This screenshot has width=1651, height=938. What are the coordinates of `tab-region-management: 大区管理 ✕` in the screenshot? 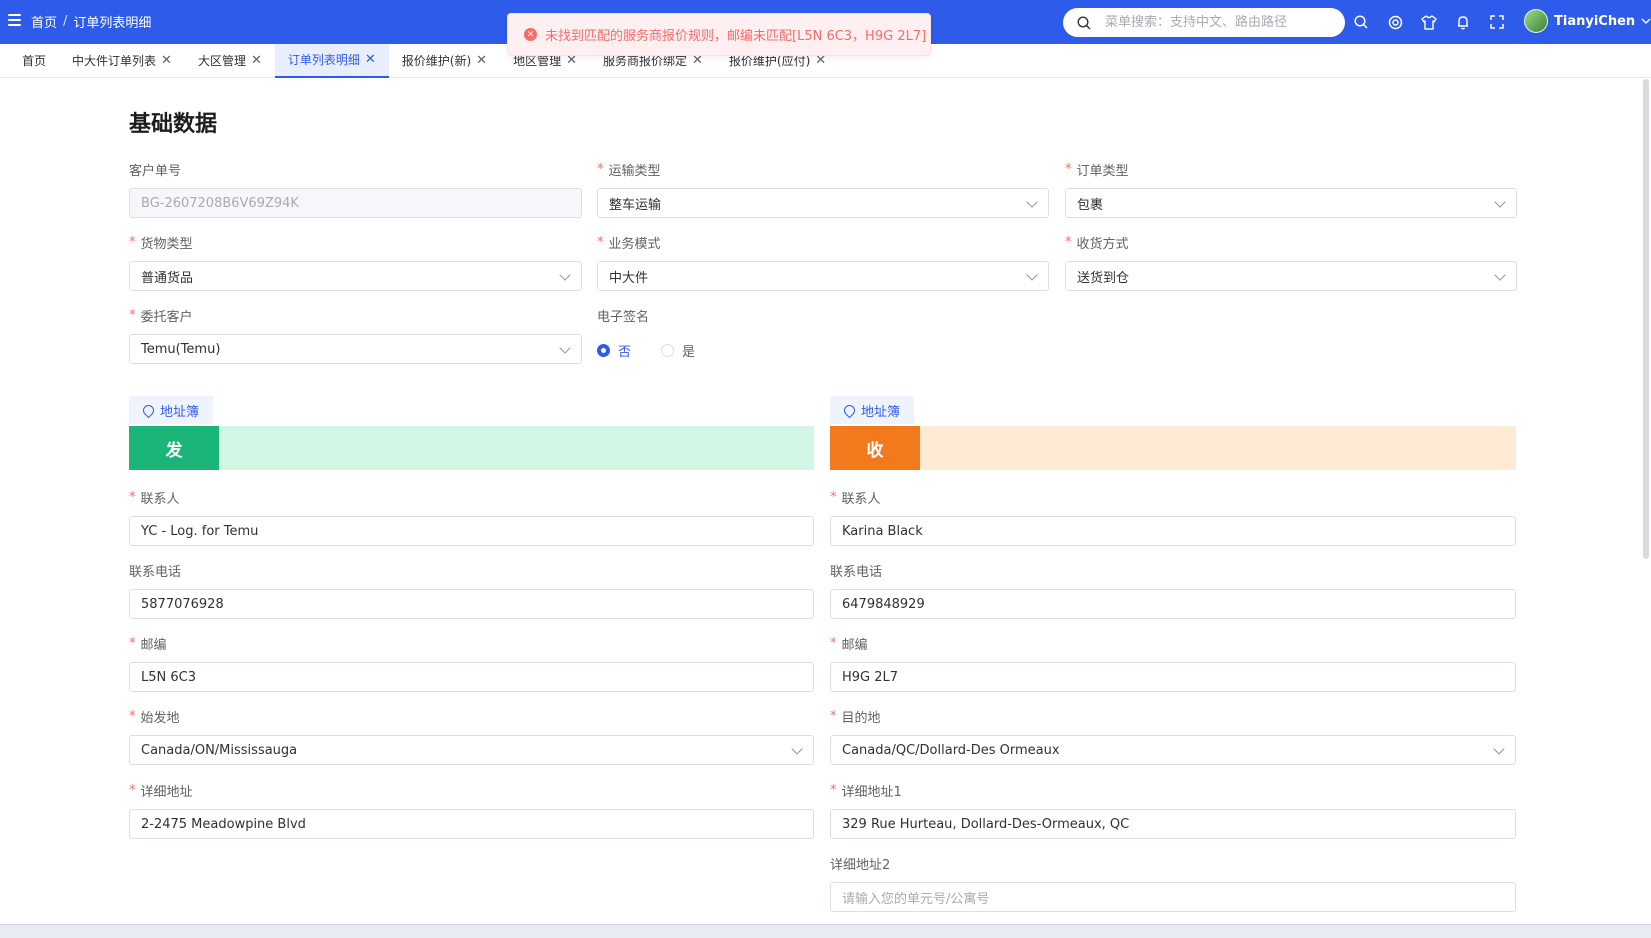 It's located at (230, 61).